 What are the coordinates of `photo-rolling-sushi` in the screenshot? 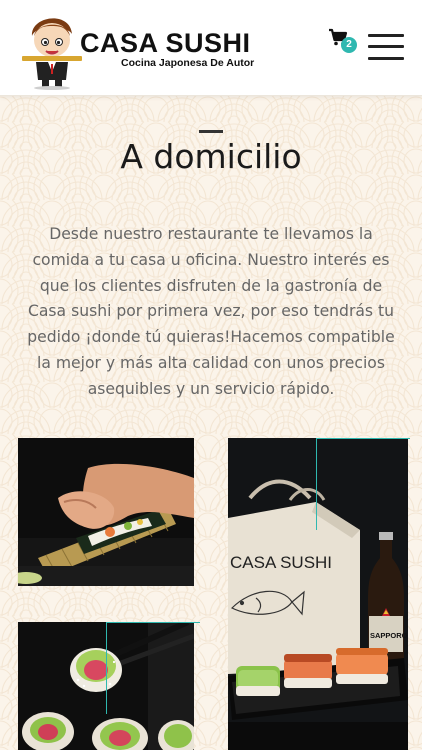 It's located at (106, 512).